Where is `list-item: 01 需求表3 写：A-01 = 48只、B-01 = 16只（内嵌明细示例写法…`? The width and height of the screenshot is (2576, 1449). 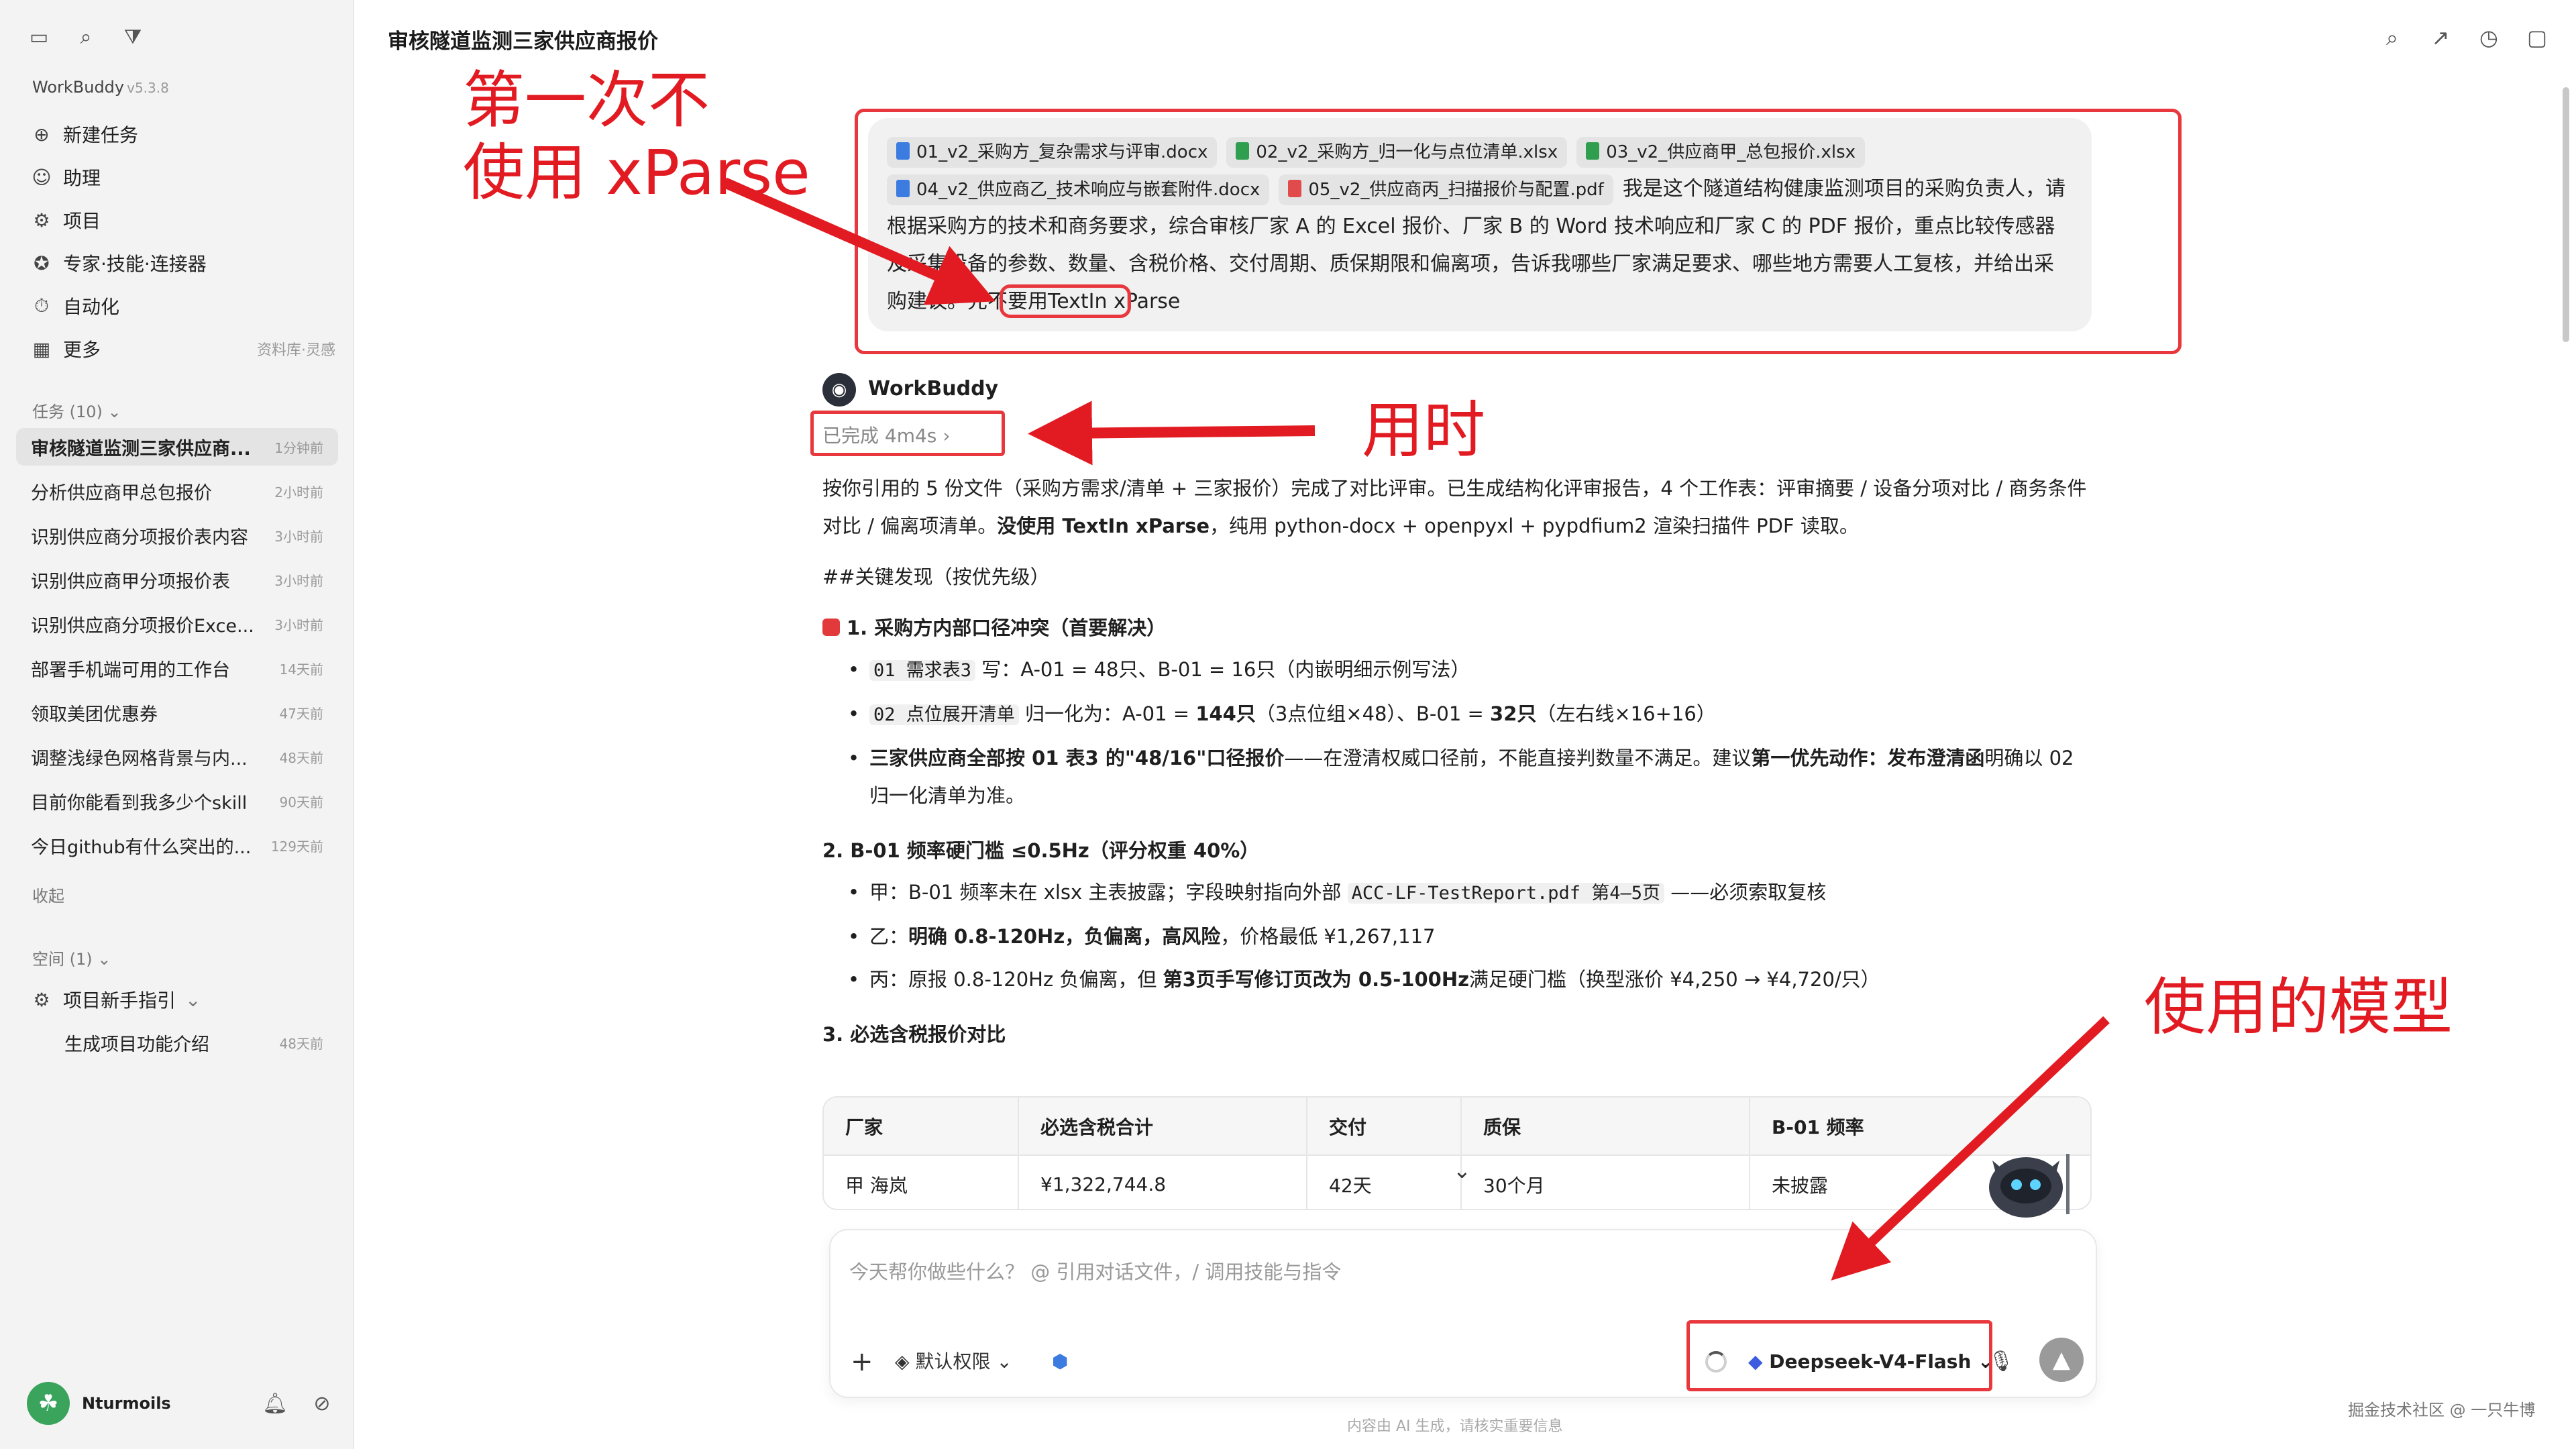 list-item: 01 需求表3 写：A-01 = 48只、B-01 = 16只（内嵌明细示例写法… is located at coordinates (1456, 670).